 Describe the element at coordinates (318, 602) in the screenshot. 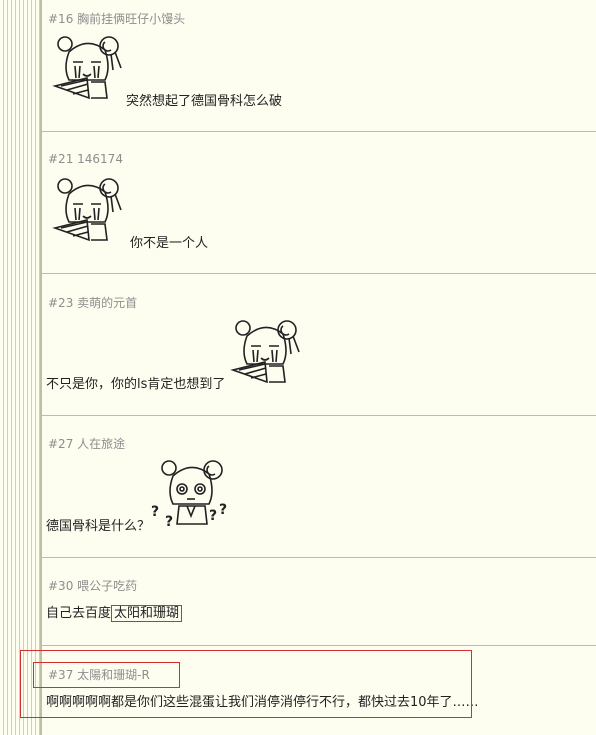

I see `comment-post: #30 喂公子吃药 自己去百度 太阳和珊瑚` at that location.